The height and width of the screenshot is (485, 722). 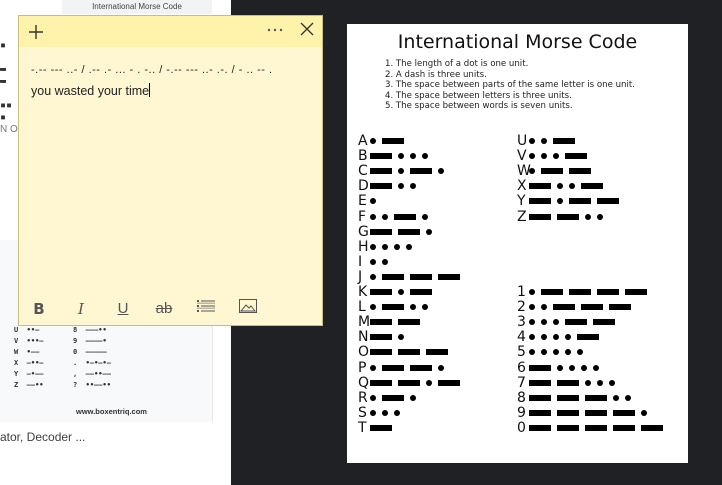 What do you see at coordinates (307, 29) in the screenshot?
I see `close-icon` at bounding box center [307, 29].